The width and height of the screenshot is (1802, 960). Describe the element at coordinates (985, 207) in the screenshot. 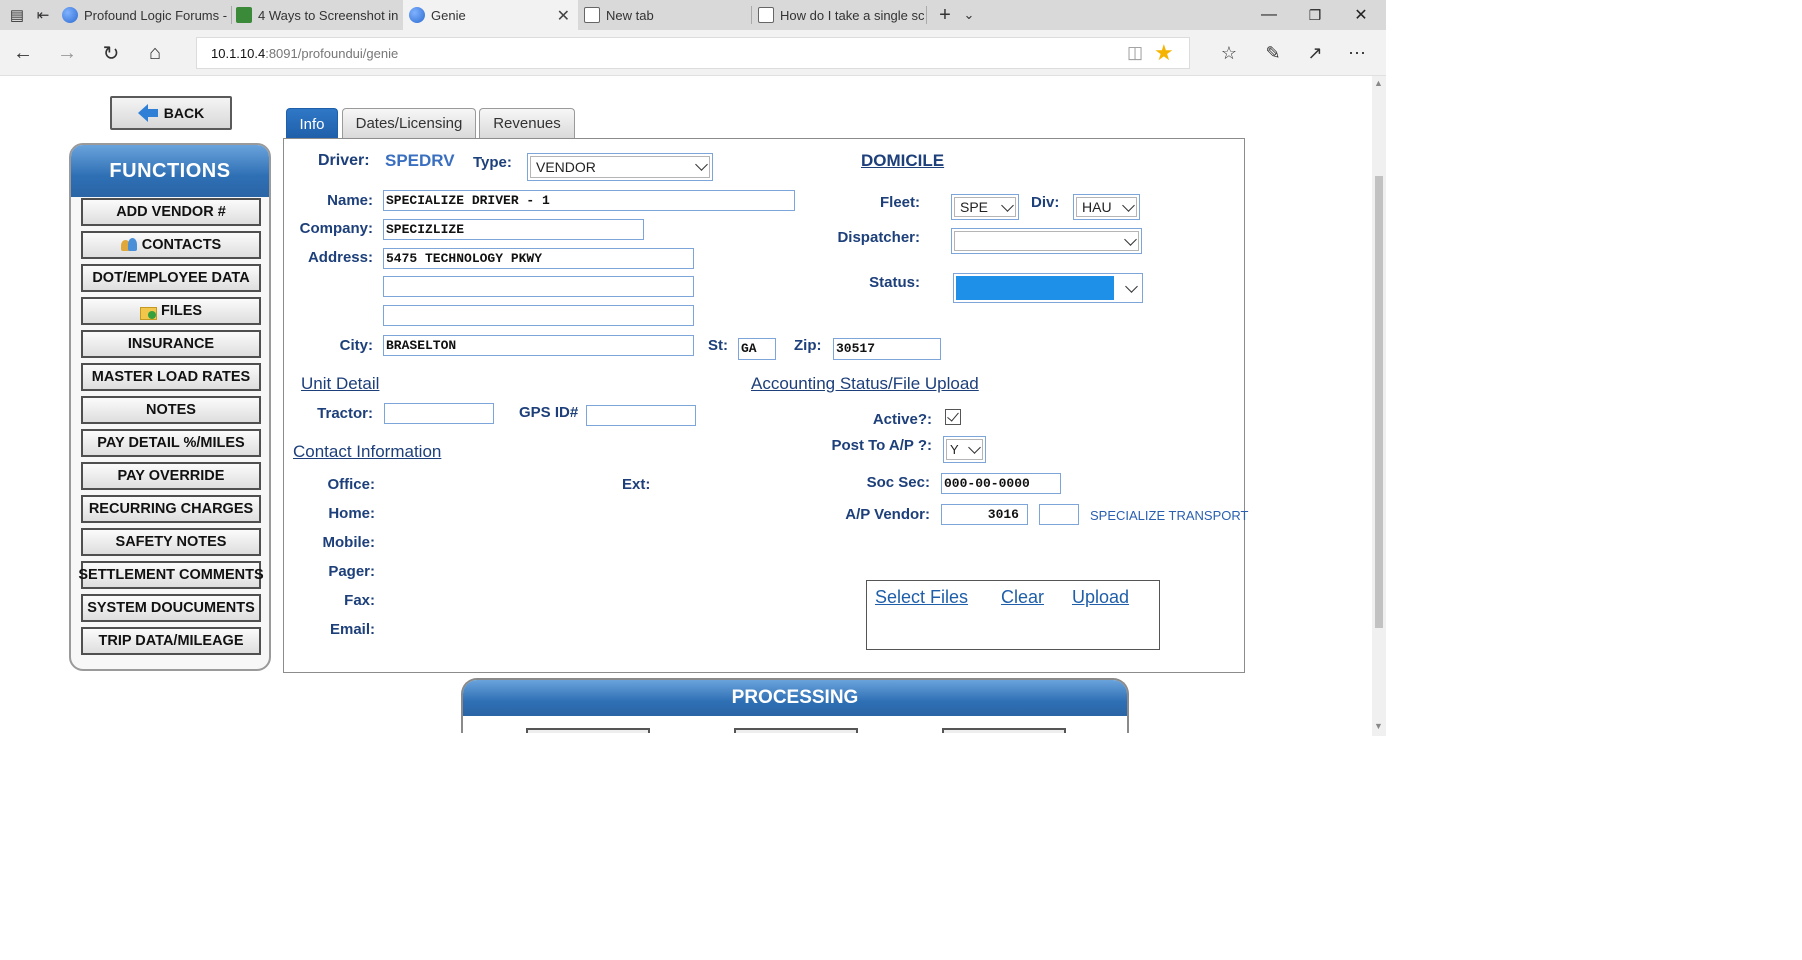

I see `fleet-select: SPE` at that location.